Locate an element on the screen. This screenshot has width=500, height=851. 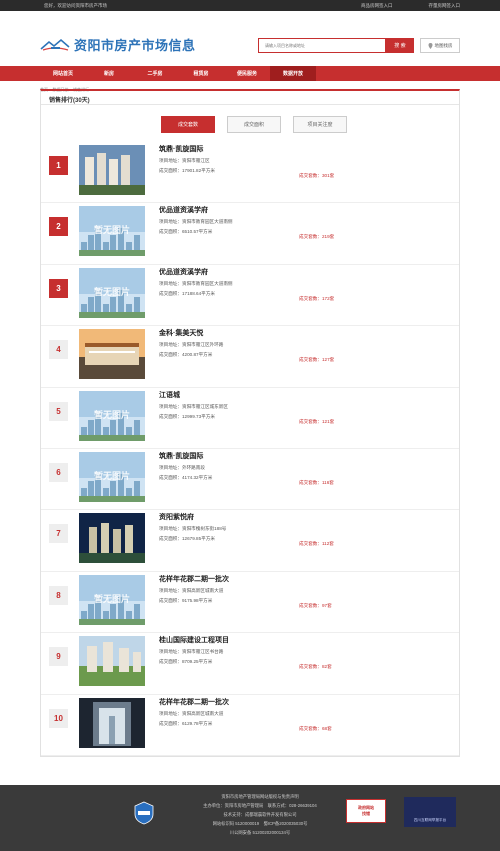
project-sales: 成交套数：219套 is located at coordinates (317, 237).